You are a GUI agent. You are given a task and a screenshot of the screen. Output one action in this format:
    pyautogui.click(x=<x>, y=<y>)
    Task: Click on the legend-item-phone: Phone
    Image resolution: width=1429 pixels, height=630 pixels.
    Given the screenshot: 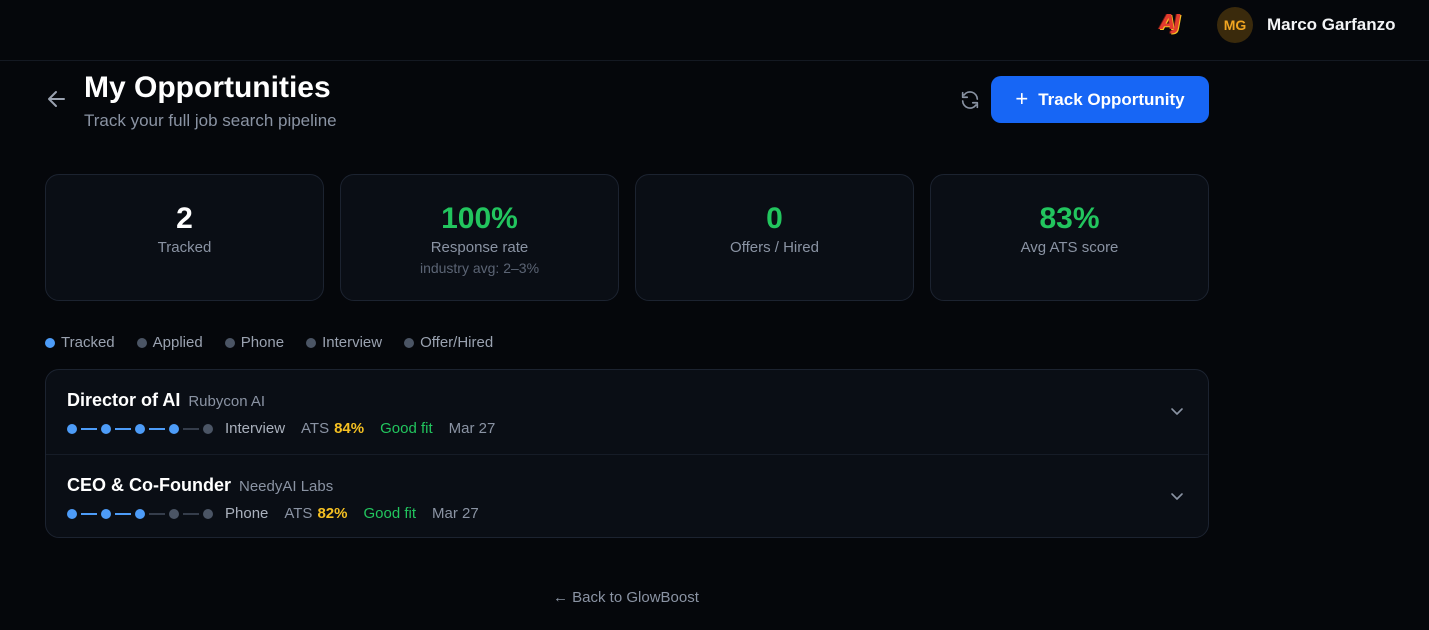 What is the action you would take?
    pyautogui.click(x=254, y=342)
    